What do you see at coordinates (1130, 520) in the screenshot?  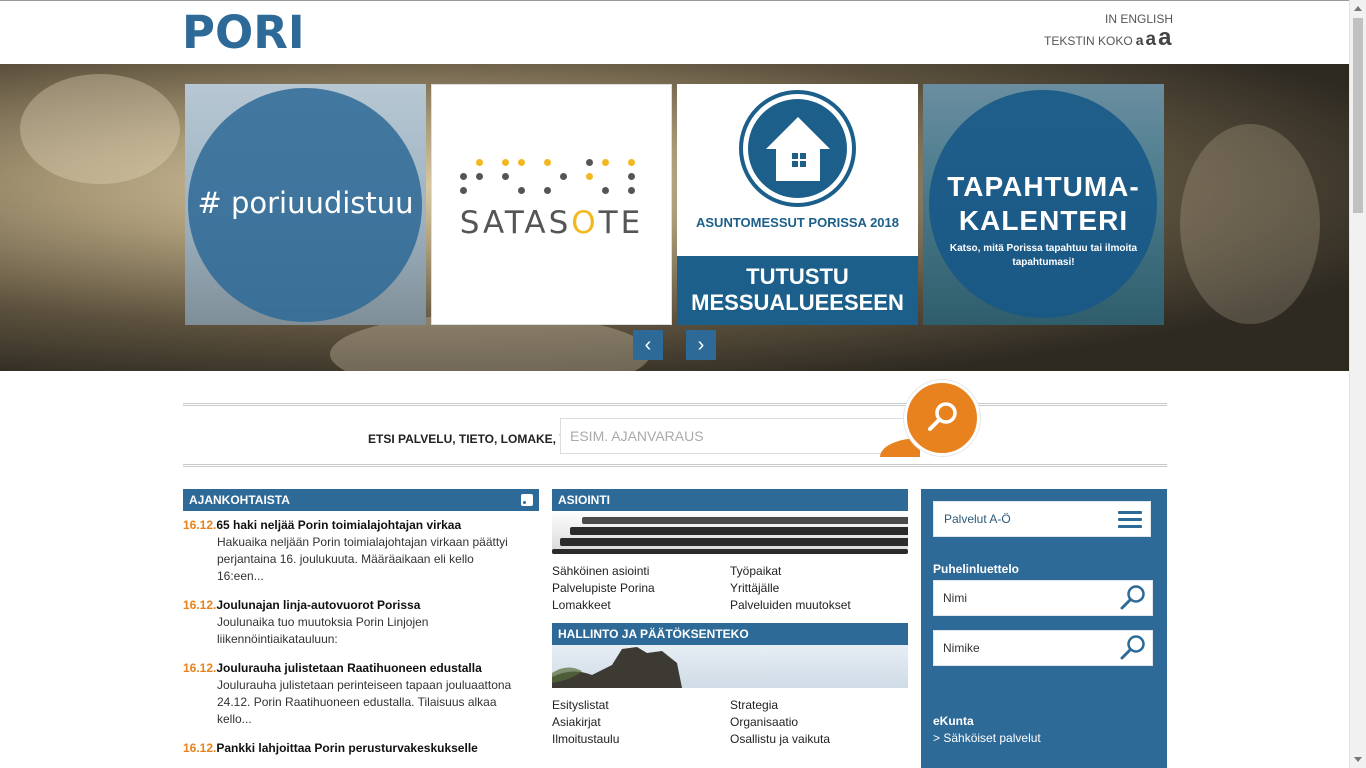 I see `hamburger-menu-icon` at bounding box center [1130, 520].